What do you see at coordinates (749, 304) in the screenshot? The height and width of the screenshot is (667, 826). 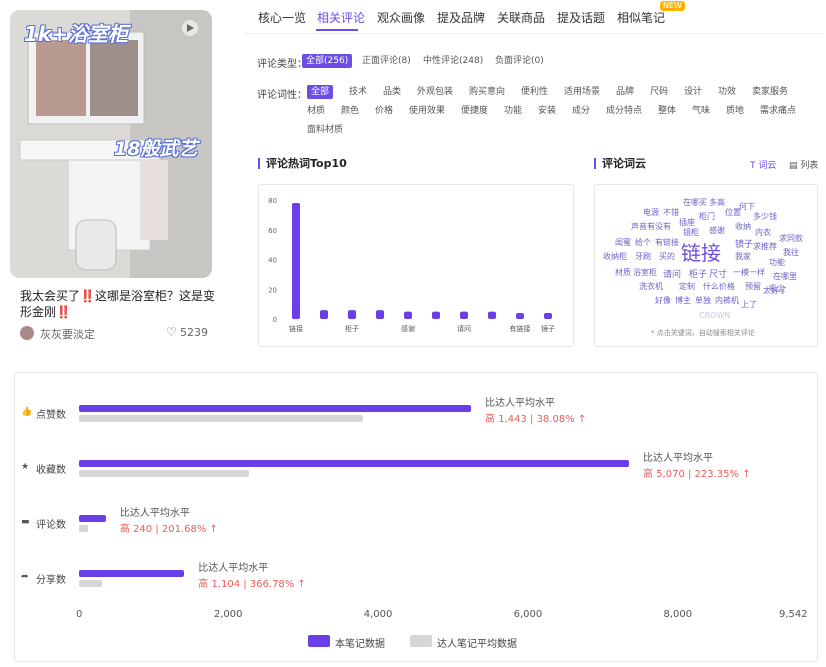 I see `wordcloud-word: 上了` at bounding box center [749, 304].